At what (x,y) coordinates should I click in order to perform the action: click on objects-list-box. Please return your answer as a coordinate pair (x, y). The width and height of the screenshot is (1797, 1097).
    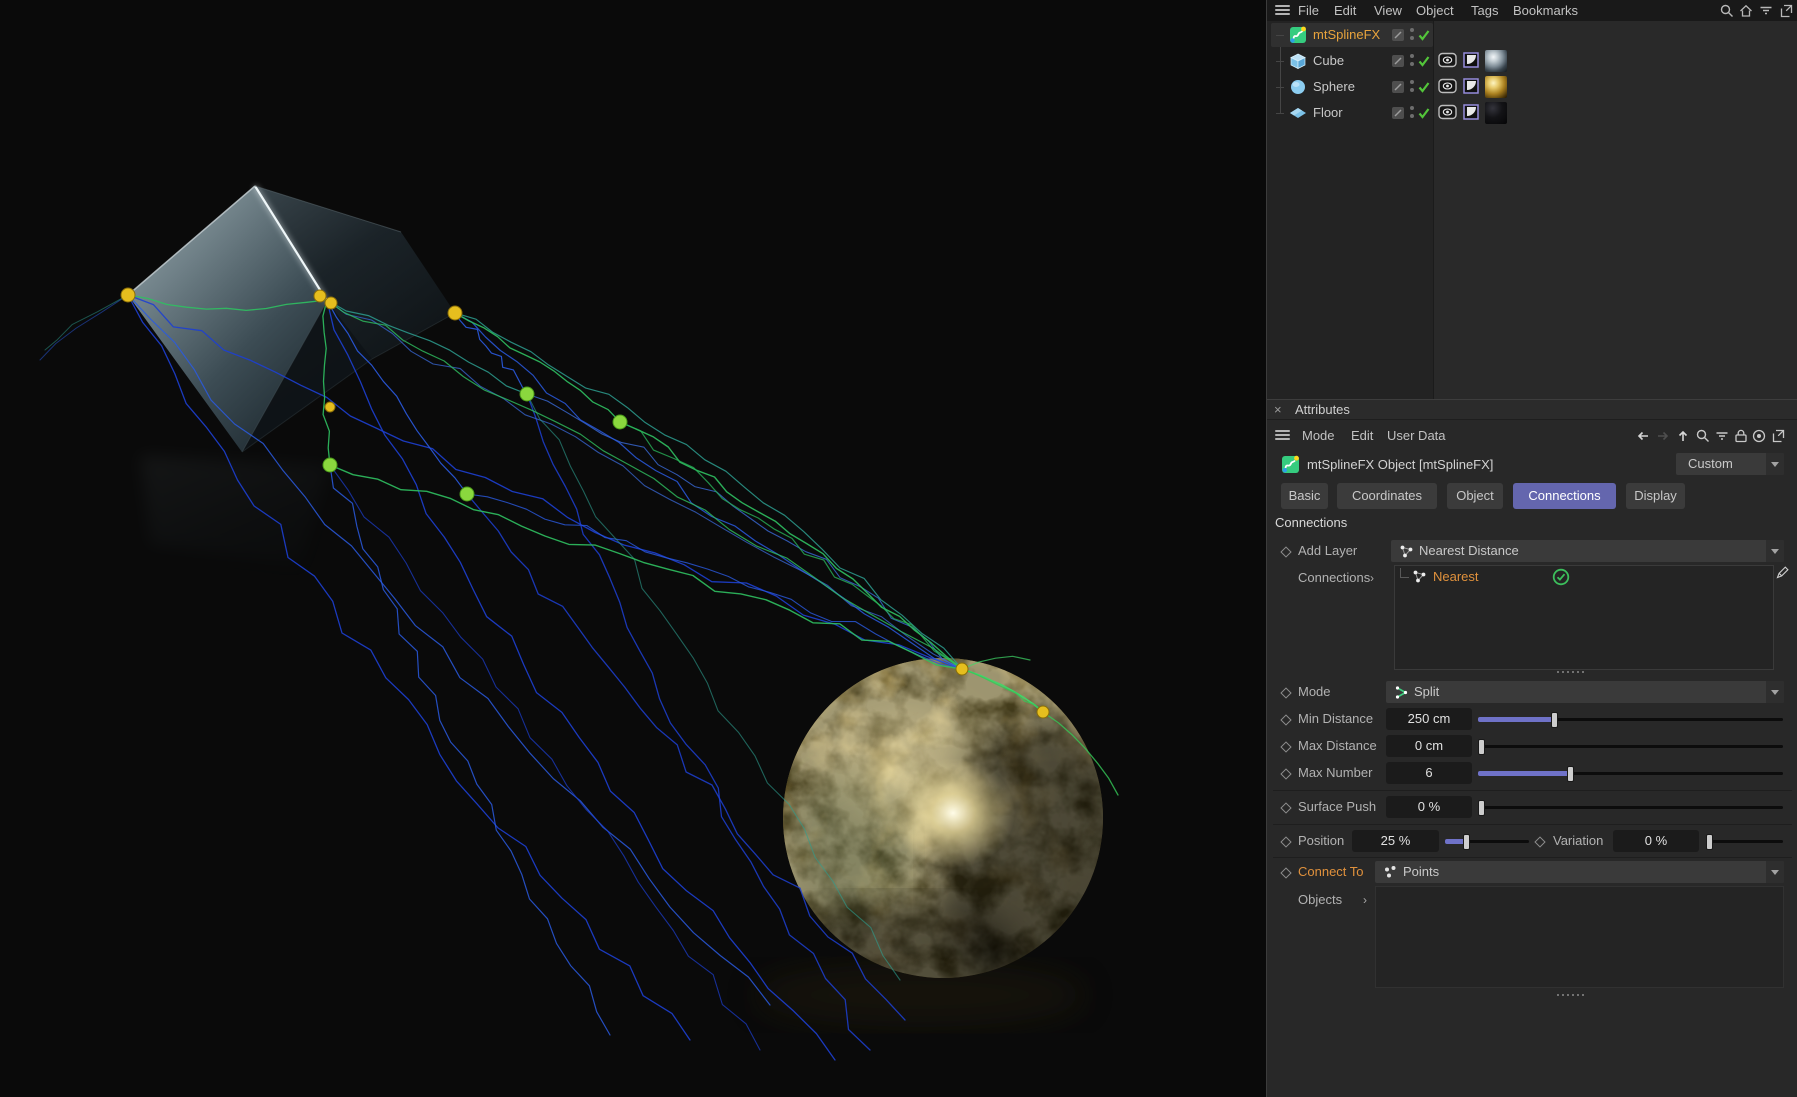
    Looking at the image, I should click on (1579, 937).